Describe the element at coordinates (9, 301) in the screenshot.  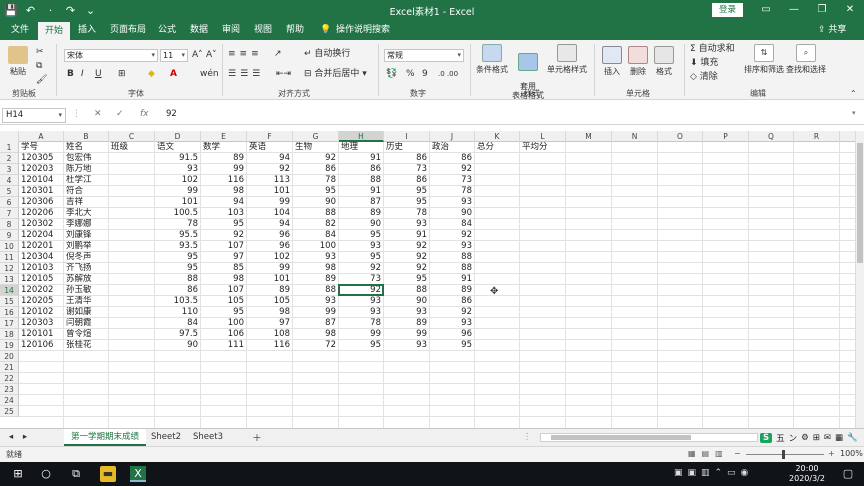
I see `row-header-15: 15` at that location.